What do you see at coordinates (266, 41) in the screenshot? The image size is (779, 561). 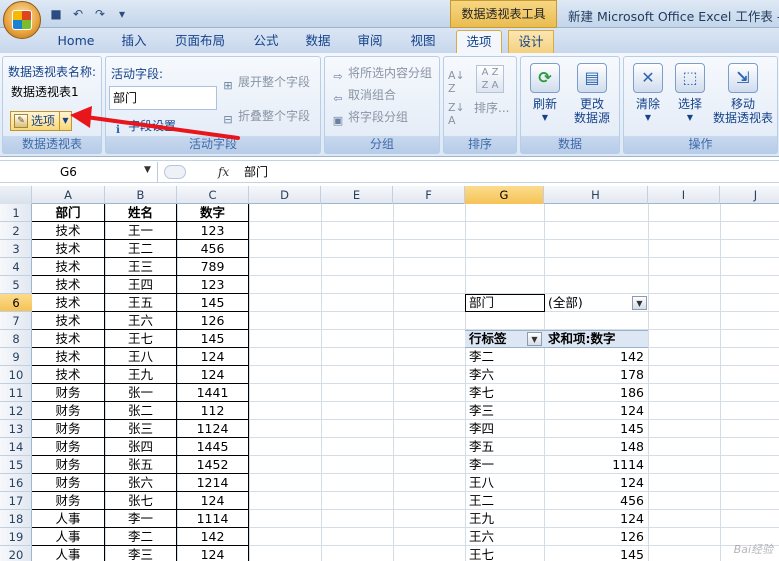 I see `tab-formulas: 公式` at bounding box center [266, 41].